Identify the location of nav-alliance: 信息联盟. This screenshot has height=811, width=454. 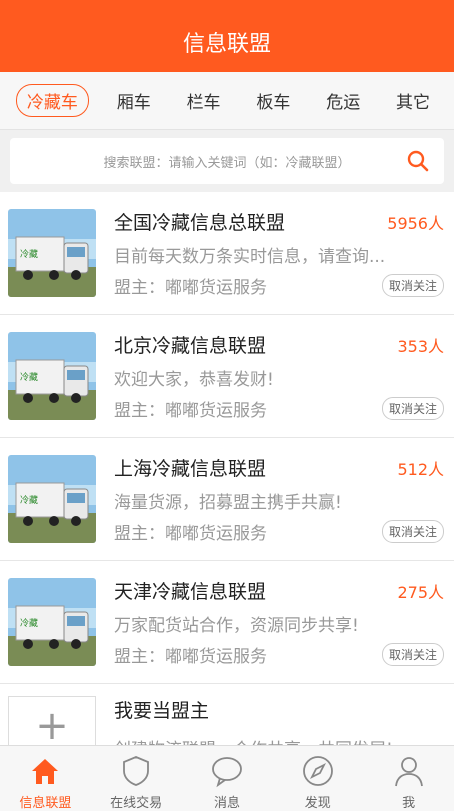
(45, 782).